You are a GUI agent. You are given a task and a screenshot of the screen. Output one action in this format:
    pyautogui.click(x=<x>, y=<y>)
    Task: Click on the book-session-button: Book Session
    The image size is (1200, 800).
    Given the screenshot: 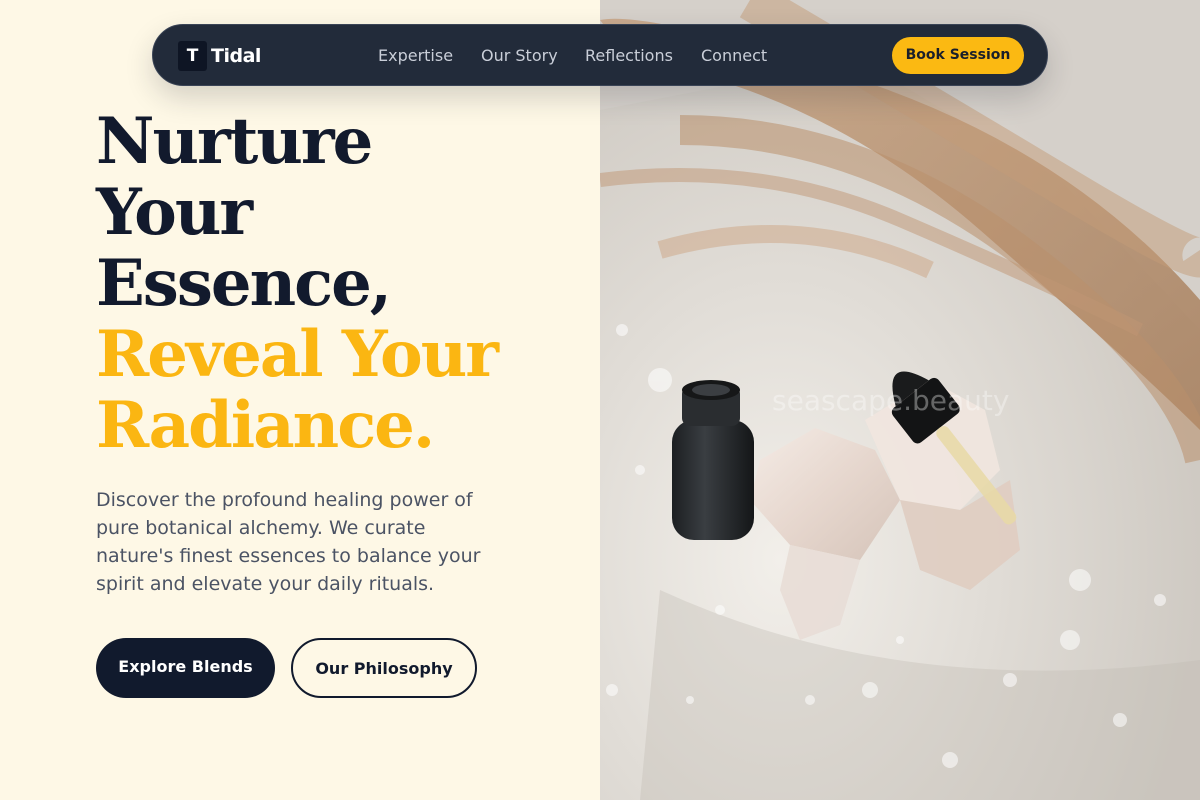 What is the action you would take?
    pyautogui.click(x=958, y=55)
    